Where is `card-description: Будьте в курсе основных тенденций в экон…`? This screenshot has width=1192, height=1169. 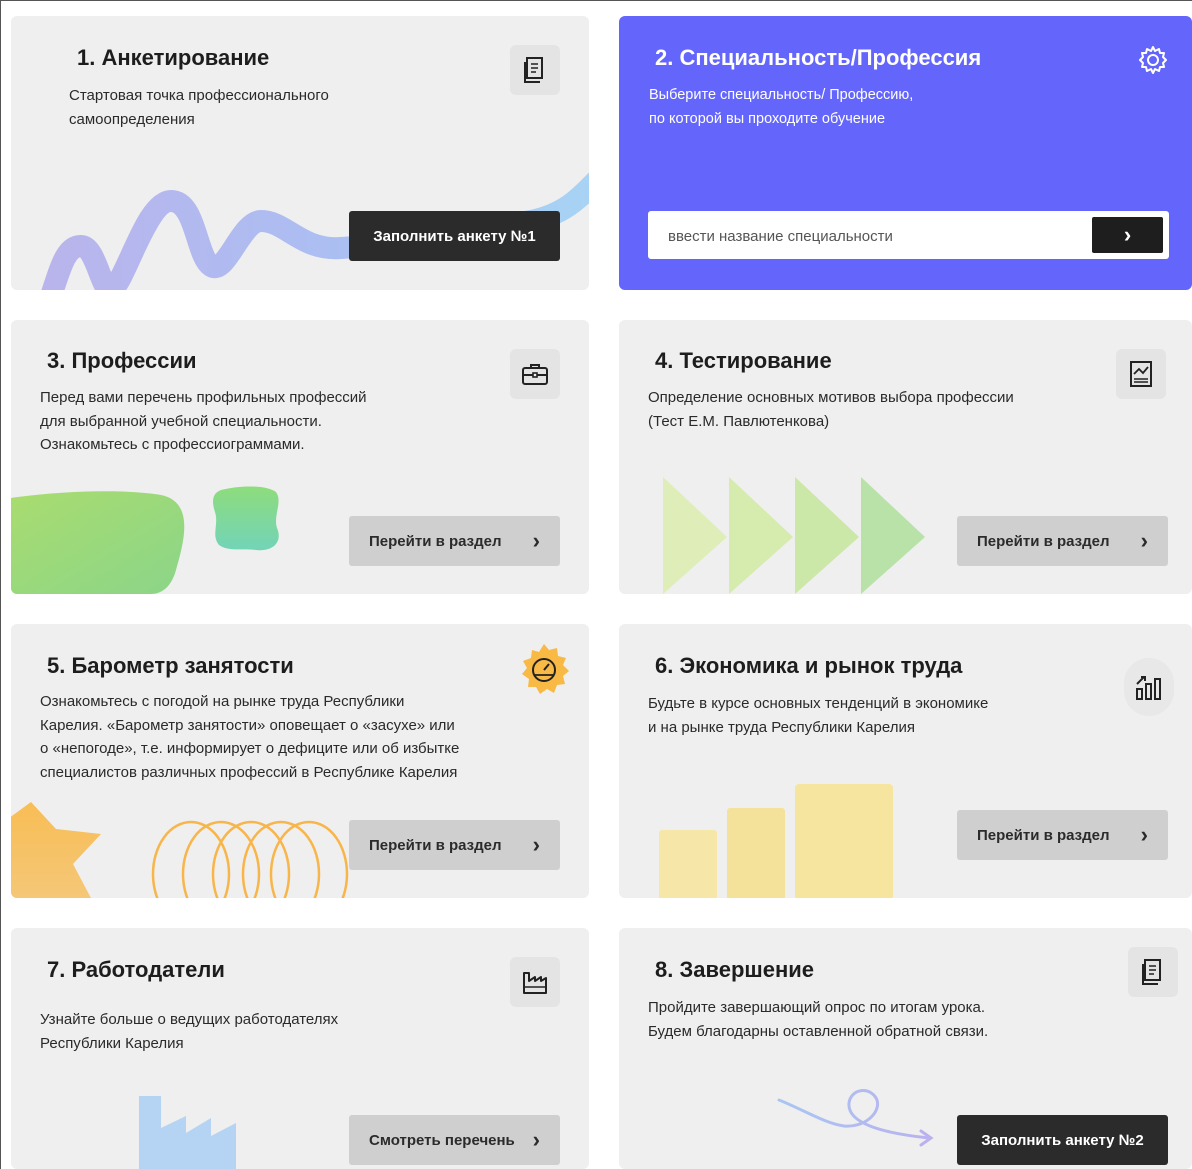 card-description: Будьте в курсе основных тенденций в экон… is located at coordinates (818, 715).